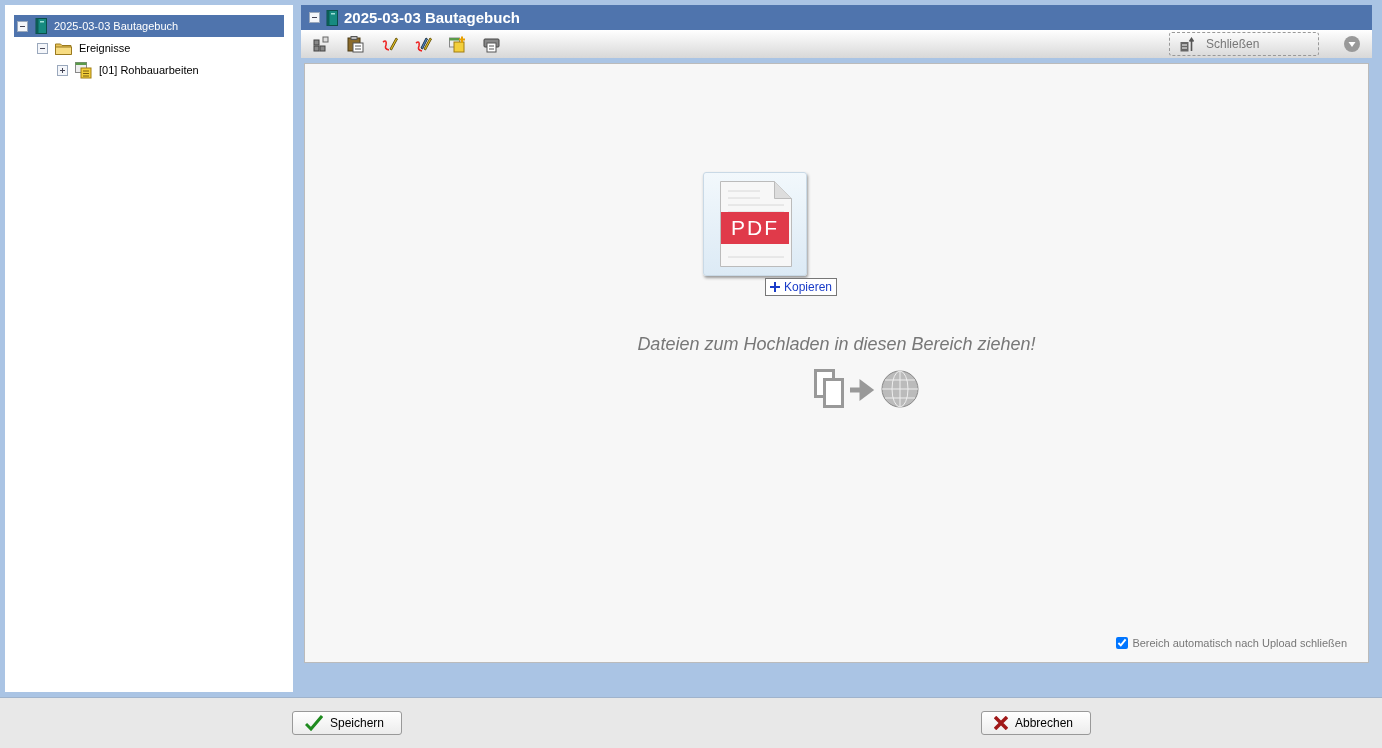  What do you see at coordinates (1239, 643) in the screenshot?
I see `auto-close-label: Bereich automatisch nach Upload schließen` at bounding box center [1239, 643].